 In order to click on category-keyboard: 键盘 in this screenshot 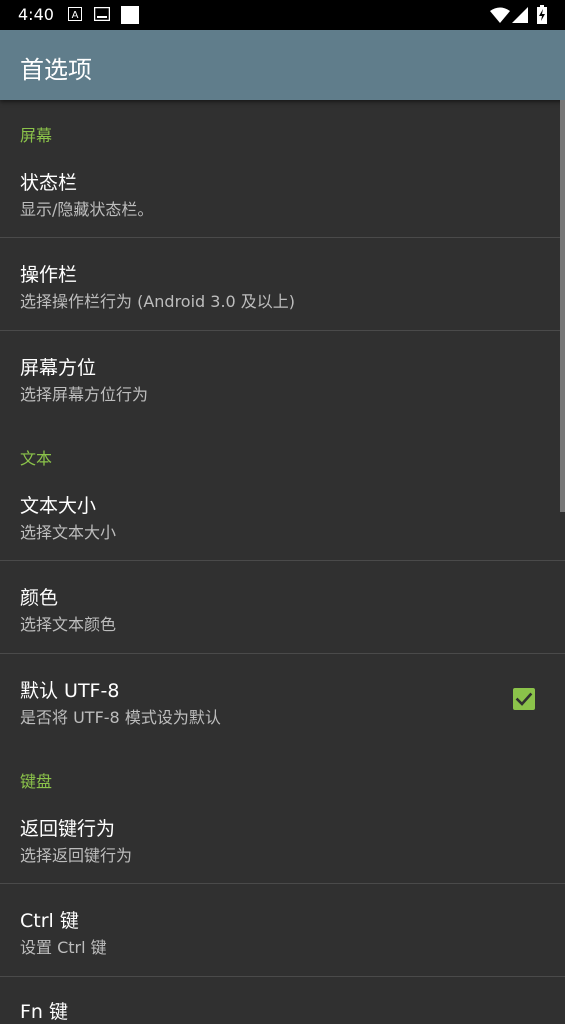, I will do `click(36, 781)`.